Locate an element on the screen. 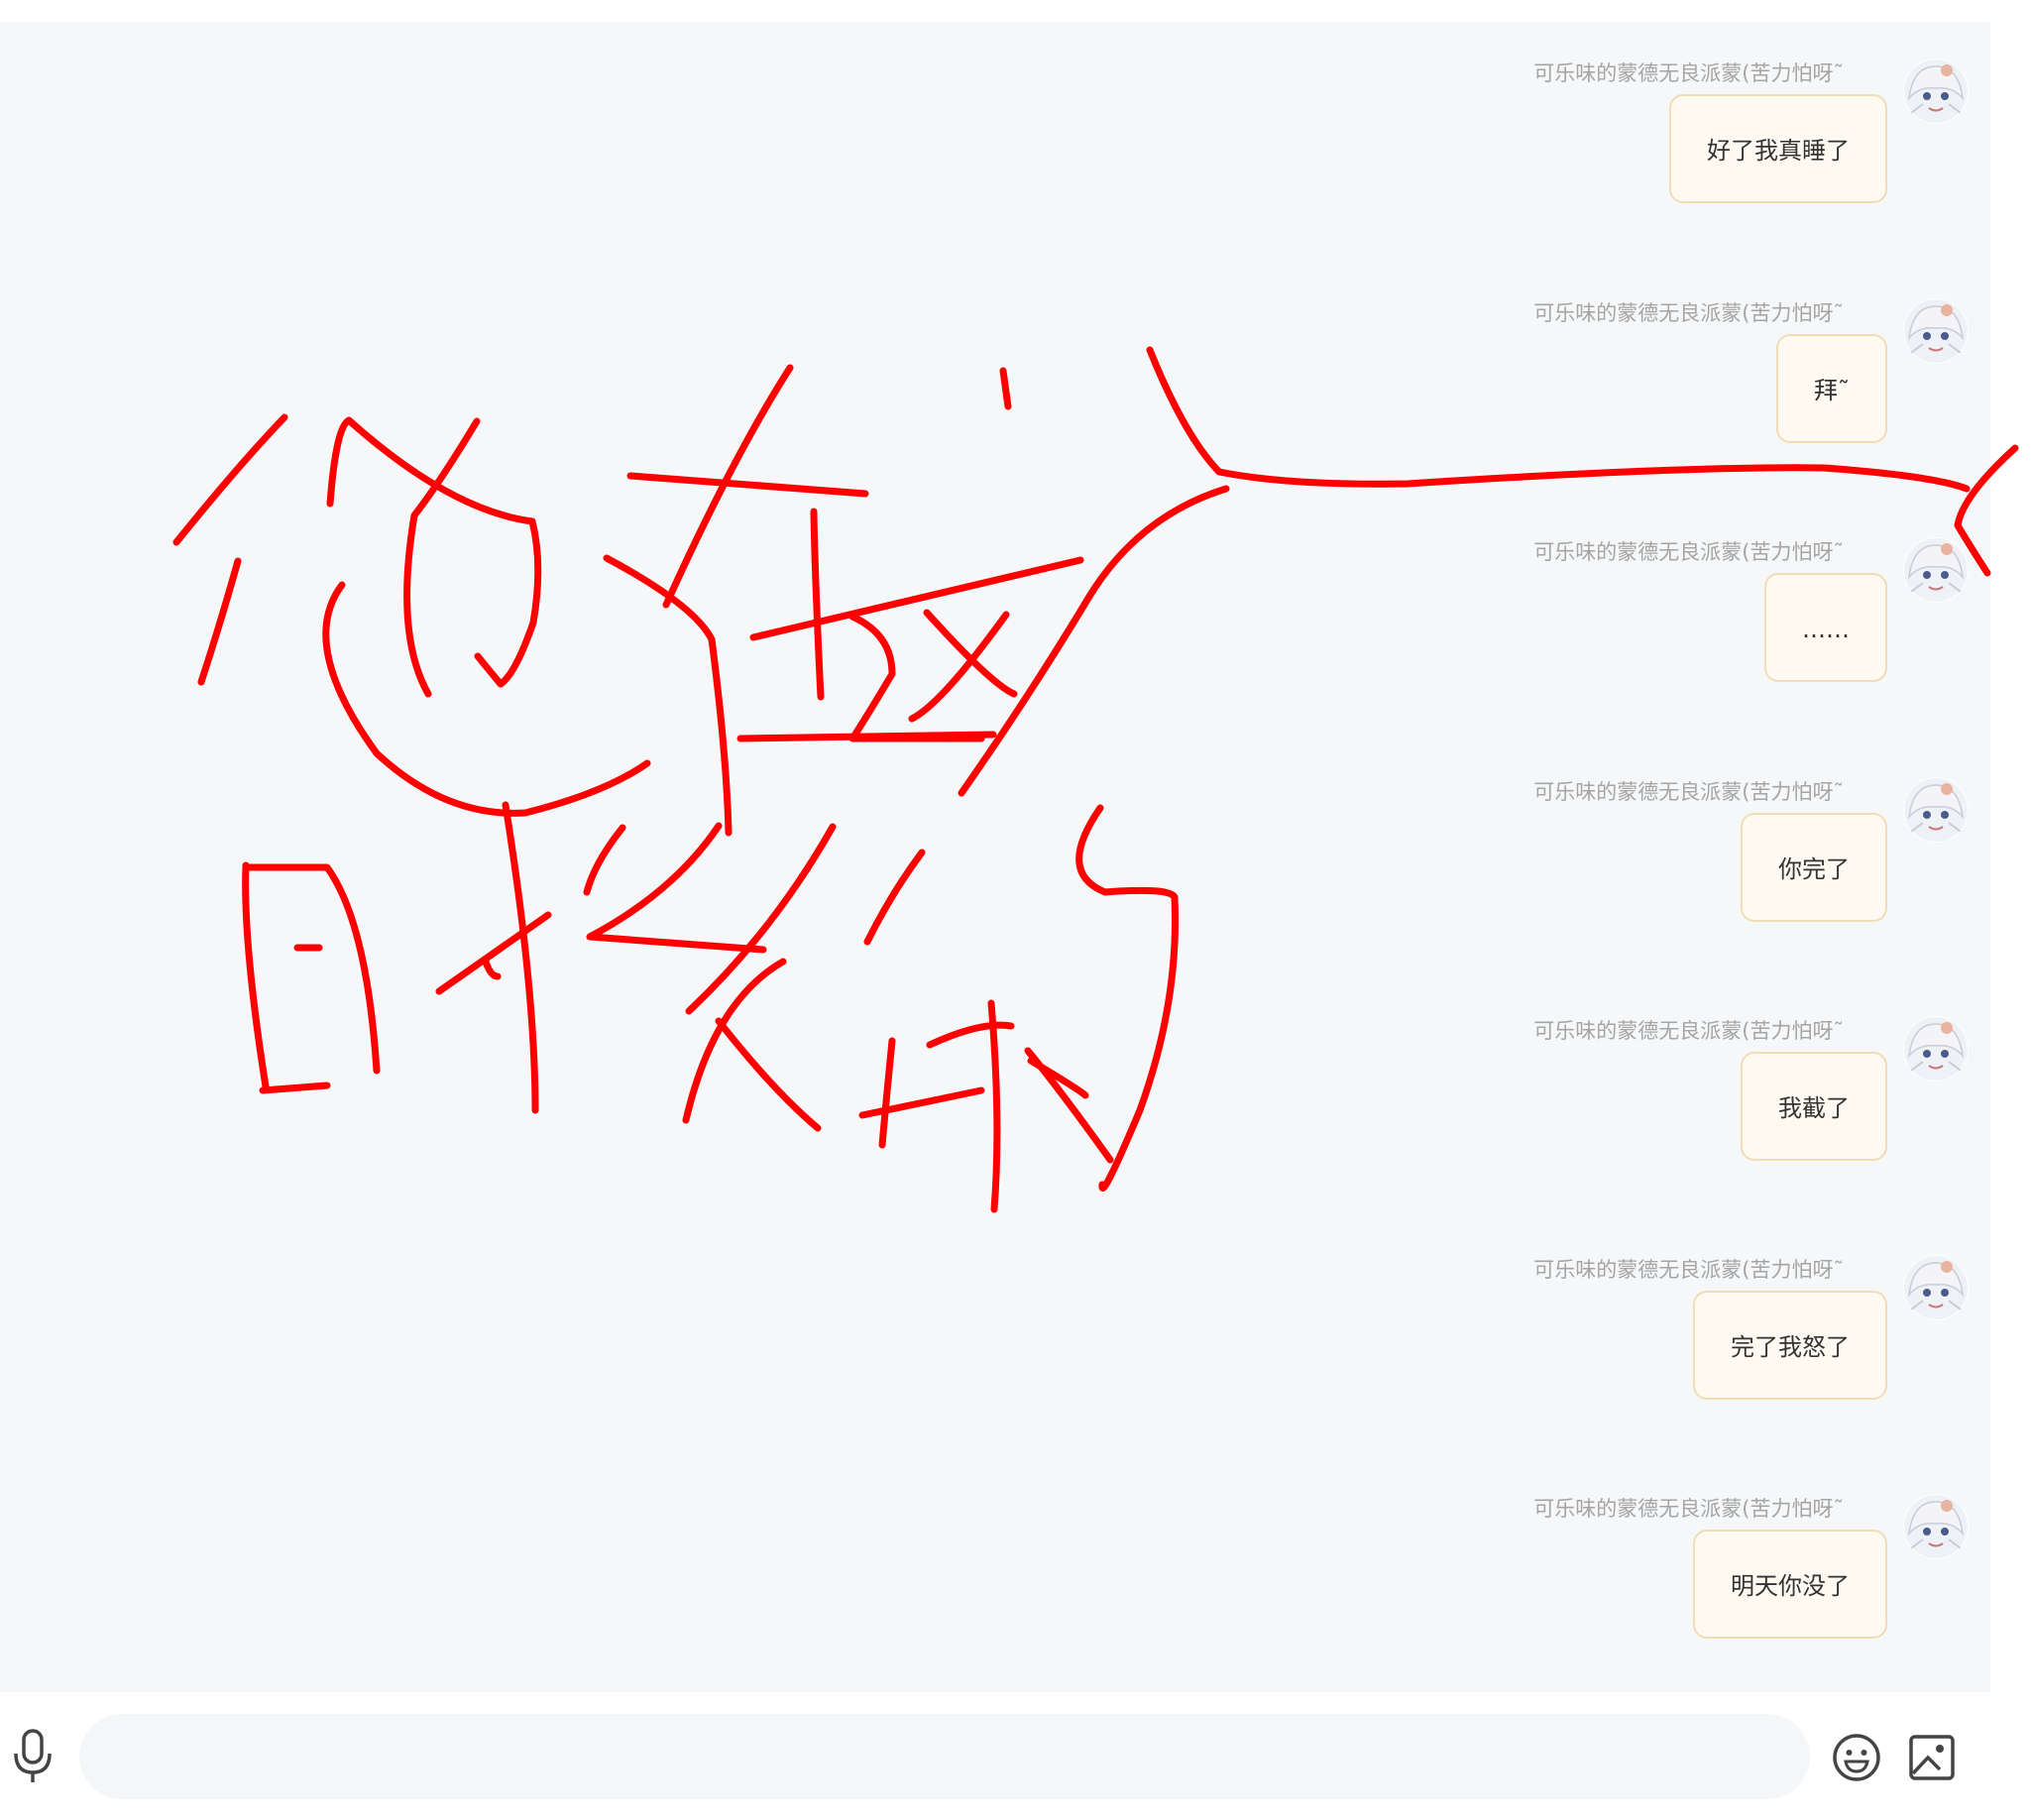 This screenshot has height=1820, width=2031. message-row: 可乐味的蒙德无良派蒙(苦力怕呀˜ 拜˜ is located at coordinates (995, 415).